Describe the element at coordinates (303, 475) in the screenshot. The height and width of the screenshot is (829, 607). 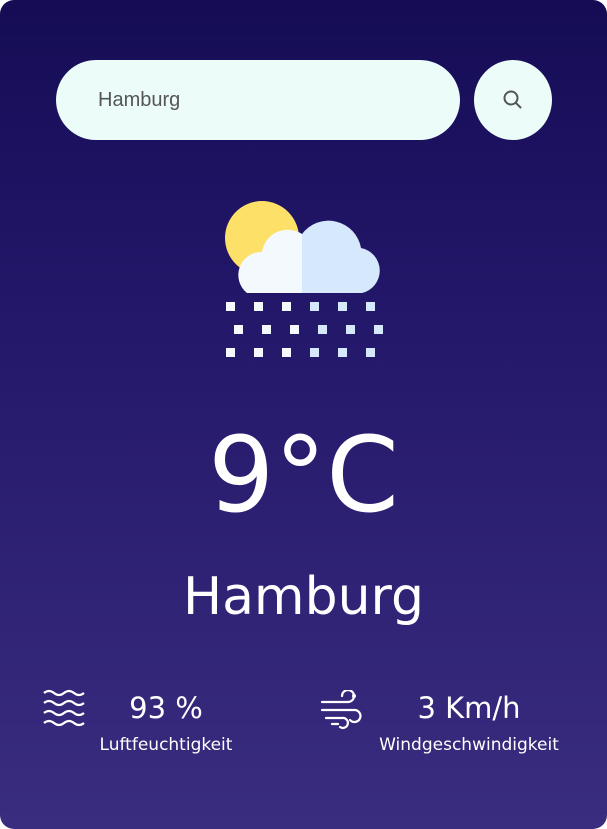
I see `temperature: 9°C` at that location.